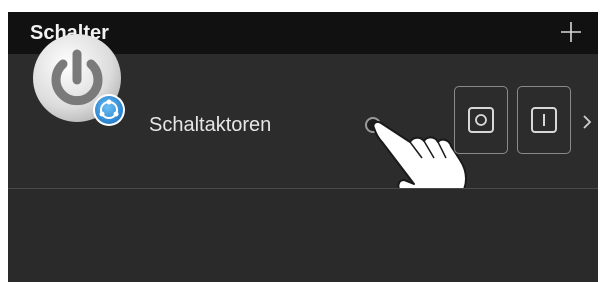  I want to click on power-icon, so click(79, 80).